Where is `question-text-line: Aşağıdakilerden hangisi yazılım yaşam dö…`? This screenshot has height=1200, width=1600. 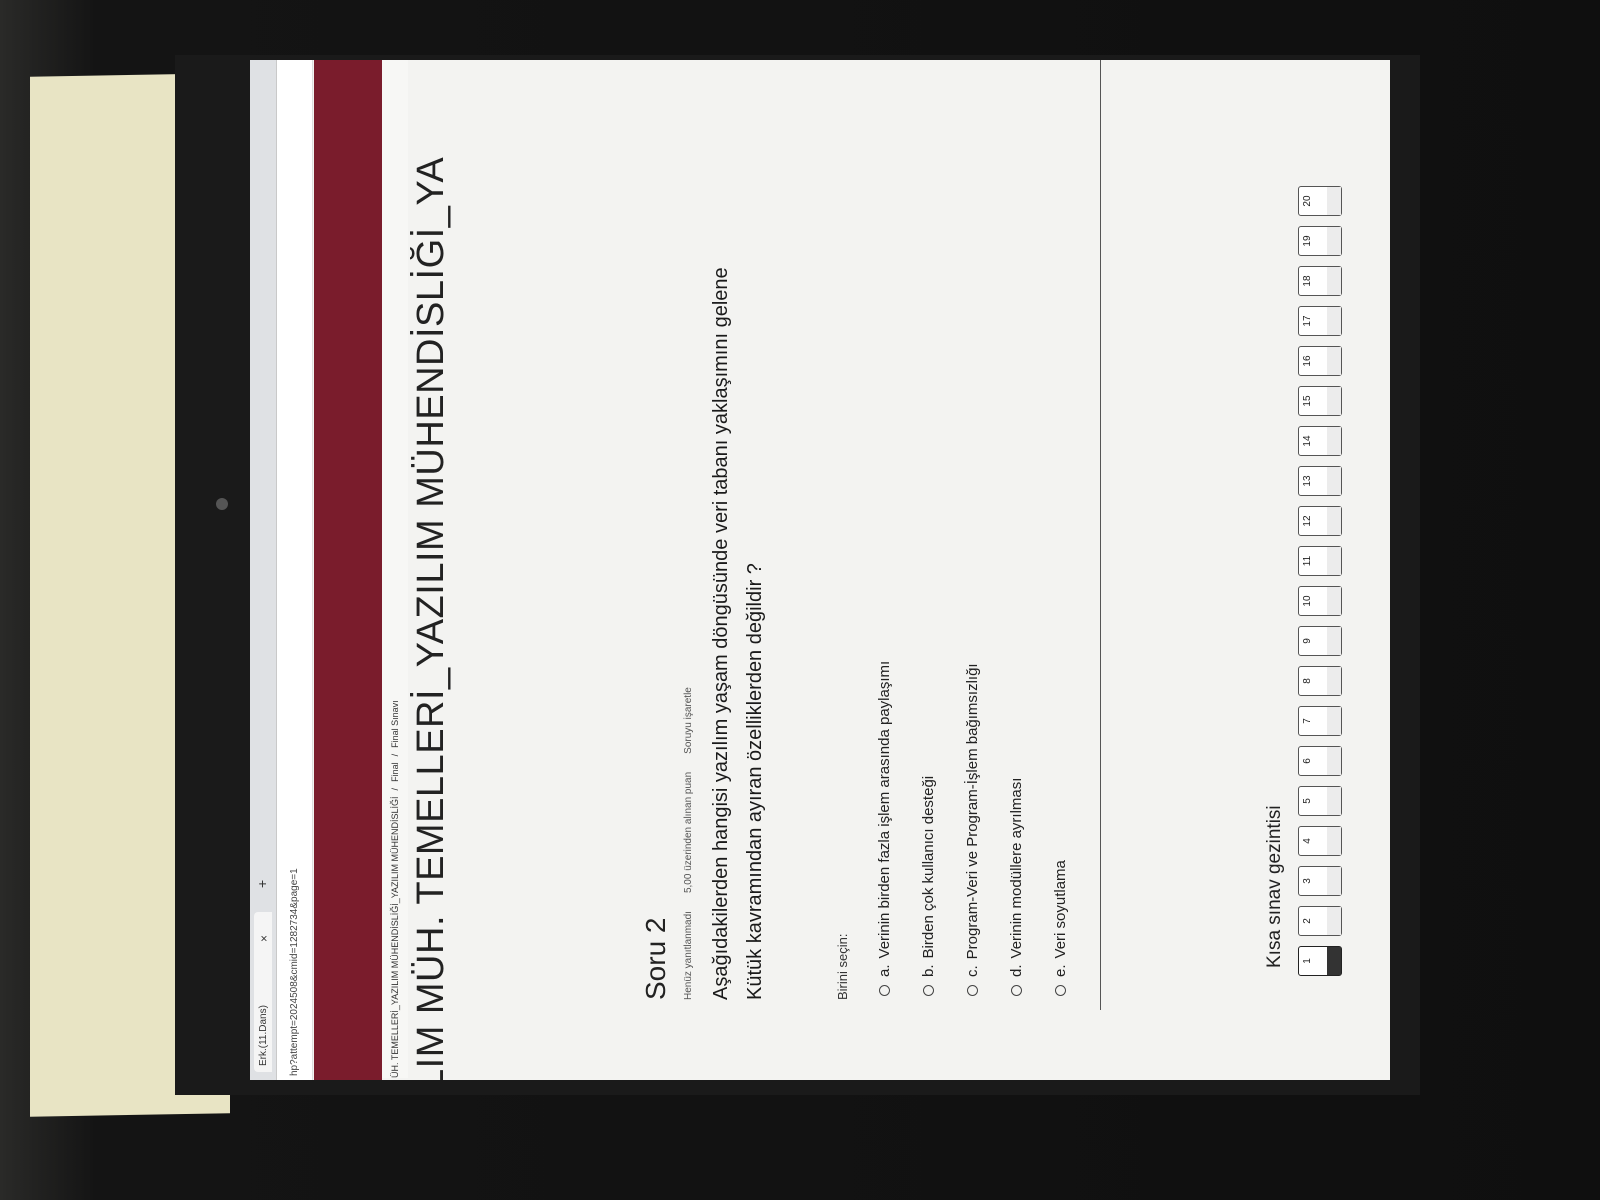
question-text-line: Aşağıdakilerden hangisi yazılım yaşam dö… is located at coordinates (721, 633).